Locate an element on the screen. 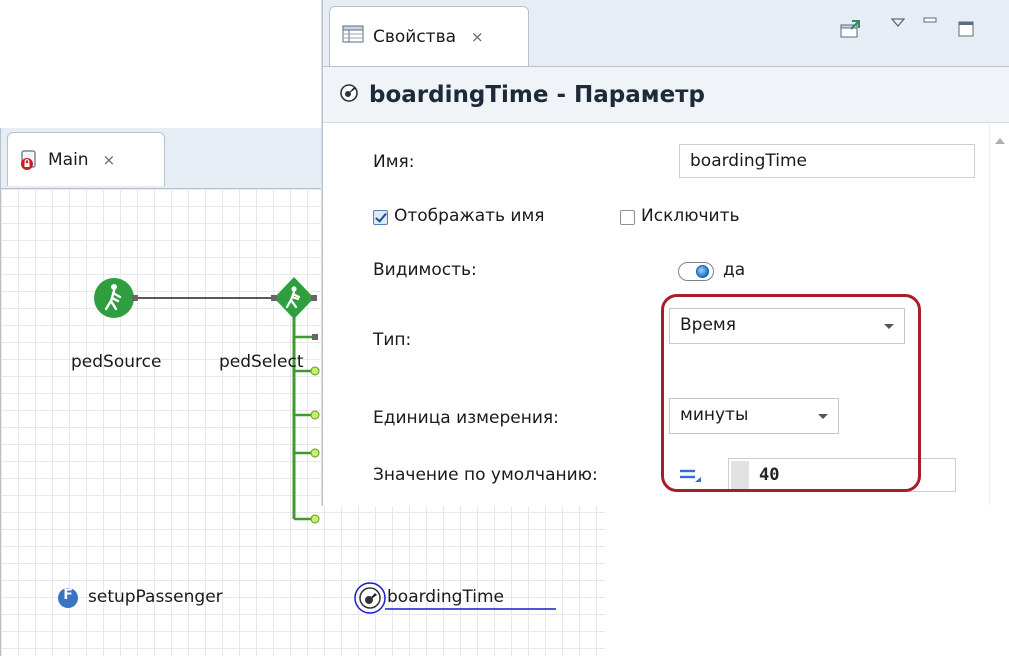  type-select: Время is located at coordinates (787, 326).